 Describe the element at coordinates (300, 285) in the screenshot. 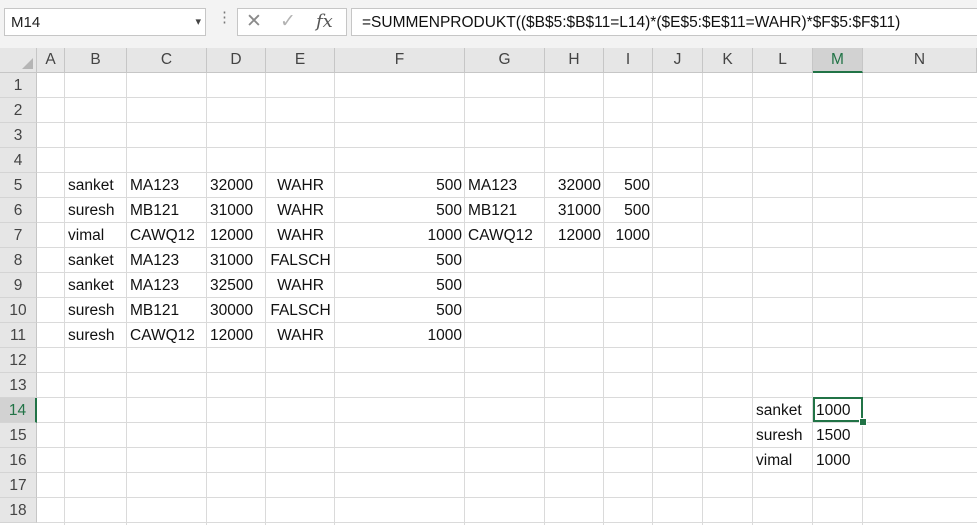

I see `cell-e9: WAHR` at that location.